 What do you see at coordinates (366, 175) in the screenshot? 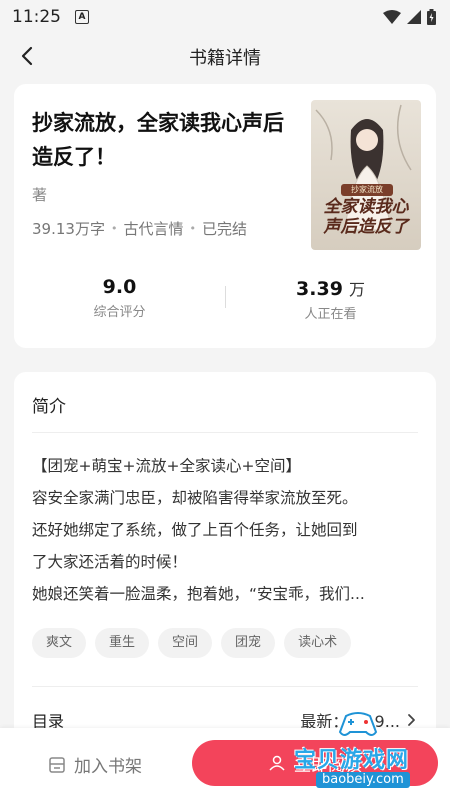
I see `book-cover: 抄家流放 全家读我心 声后造反了` at bounding box center [366, 175].